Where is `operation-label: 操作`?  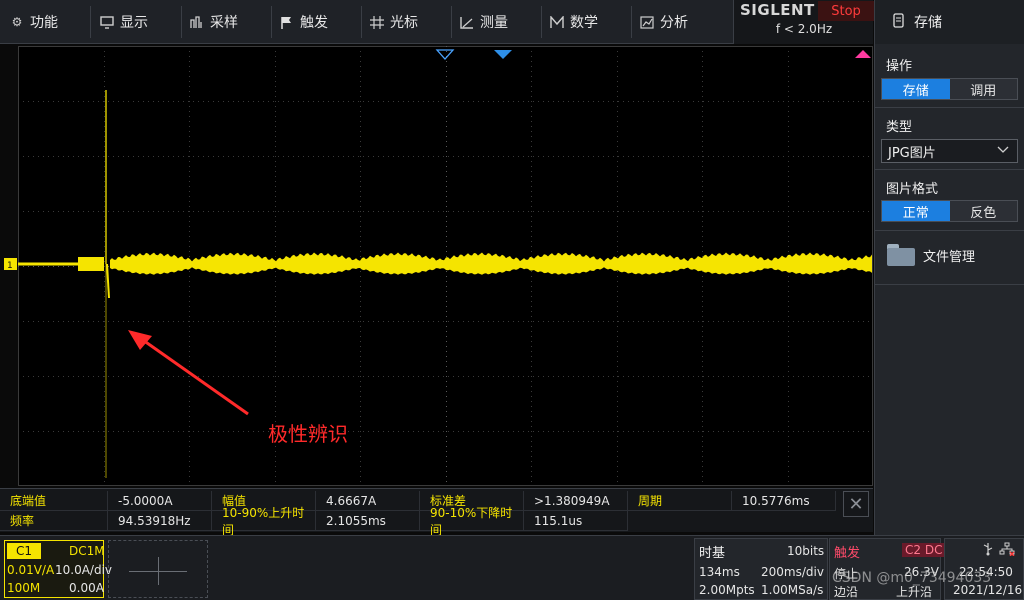
operation-label: 操作 is located at coordinates (899, 66).